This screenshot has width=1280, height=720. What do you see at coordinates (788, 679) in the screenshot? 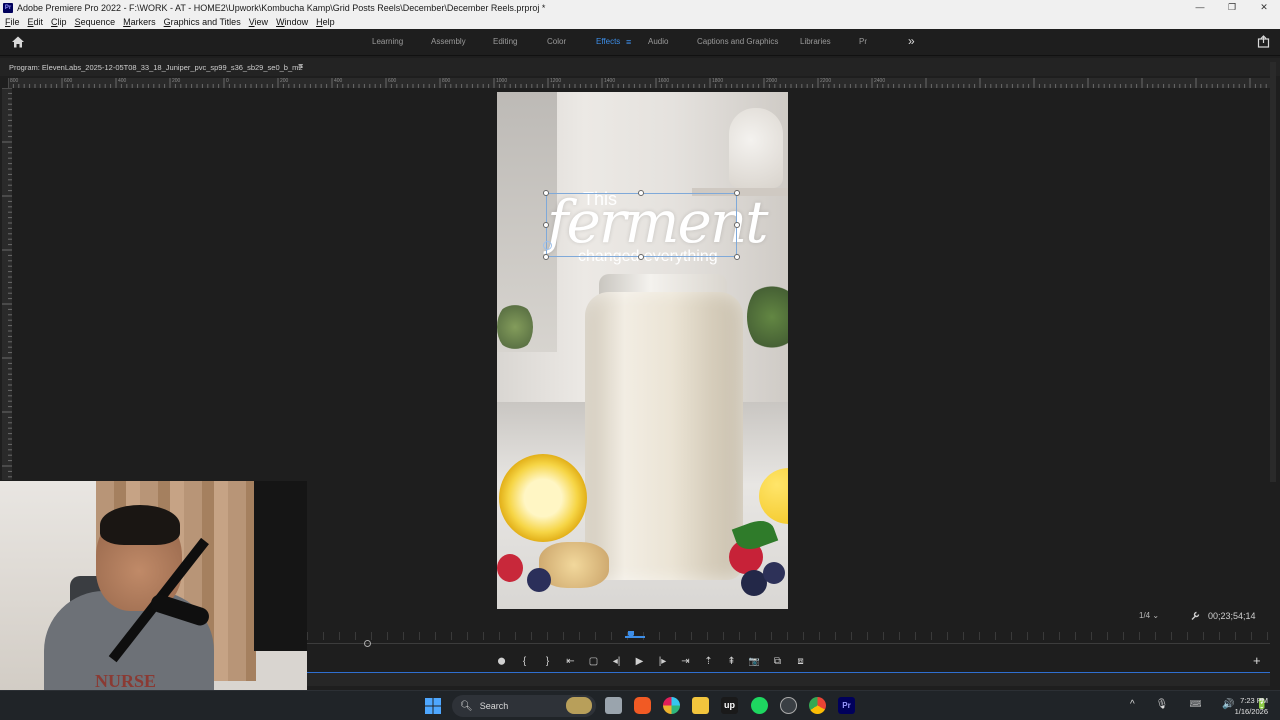
I see `timeline-scrollbar` at bounding box center [788, 679].